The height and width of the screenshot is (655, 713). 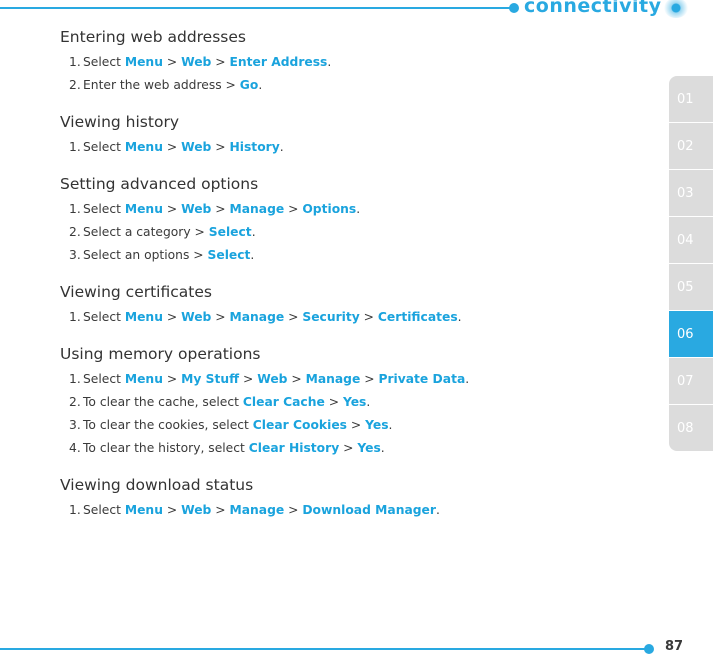 I want to click on chapter-tabs: 01 02 03 04 05 06 07 08, so click(x=691, y=264).